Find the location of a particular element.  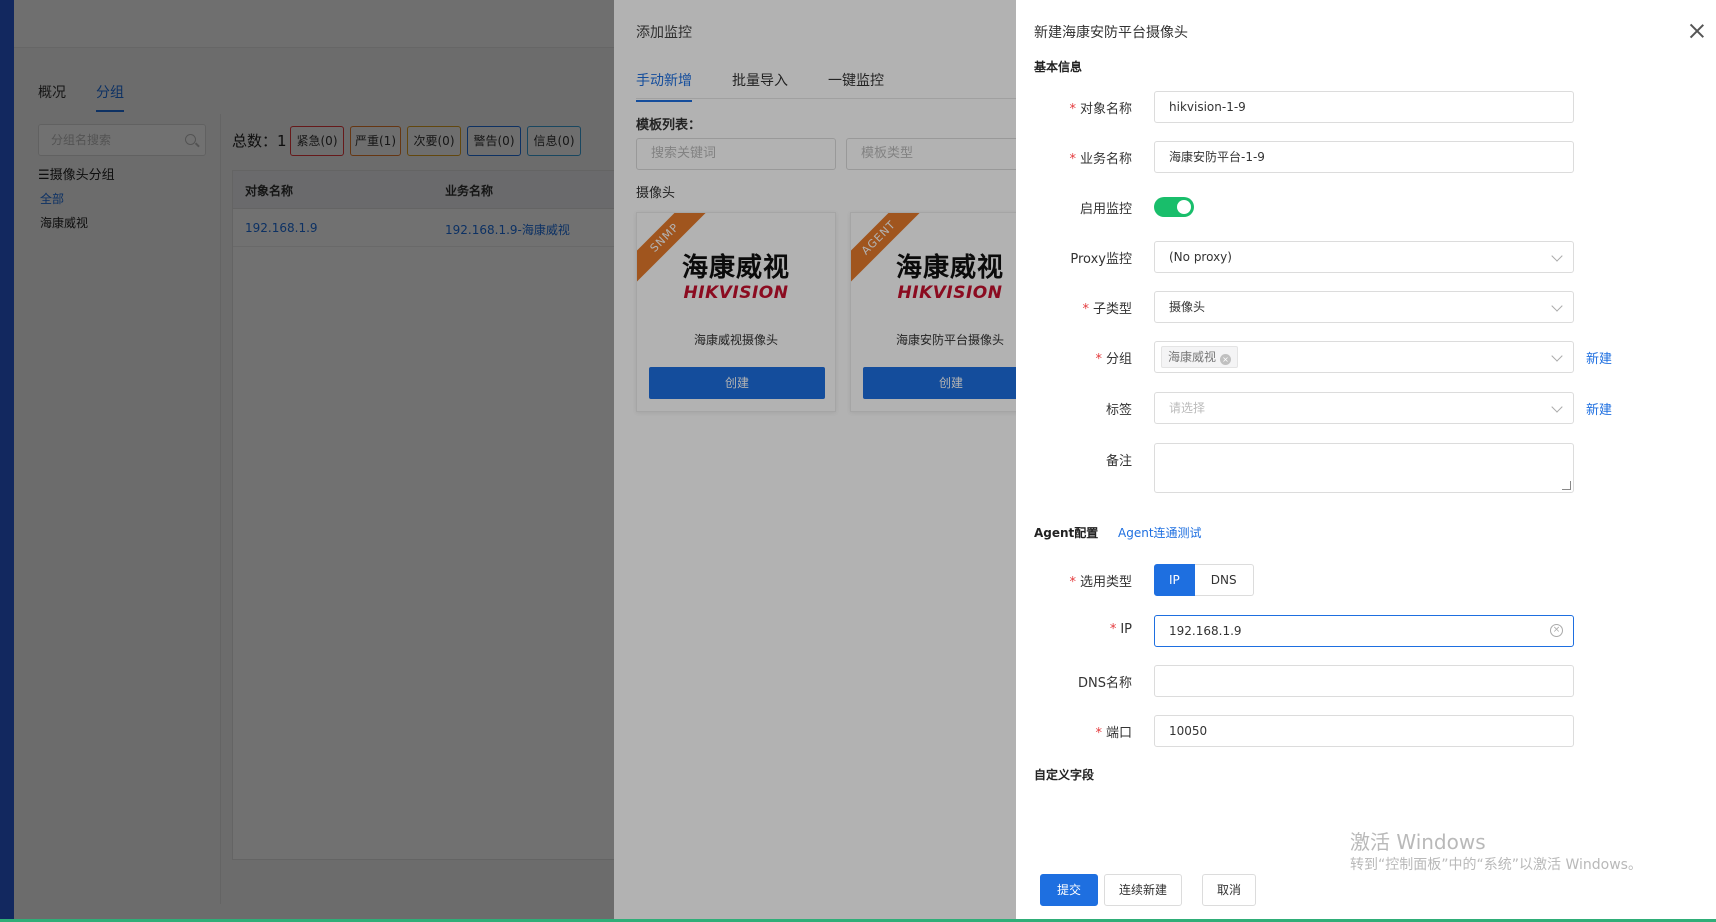

activation-watermark-text: 转到“控制面板”中的“系统”以激活 Windows。 is located at coordinates (1496, 865).